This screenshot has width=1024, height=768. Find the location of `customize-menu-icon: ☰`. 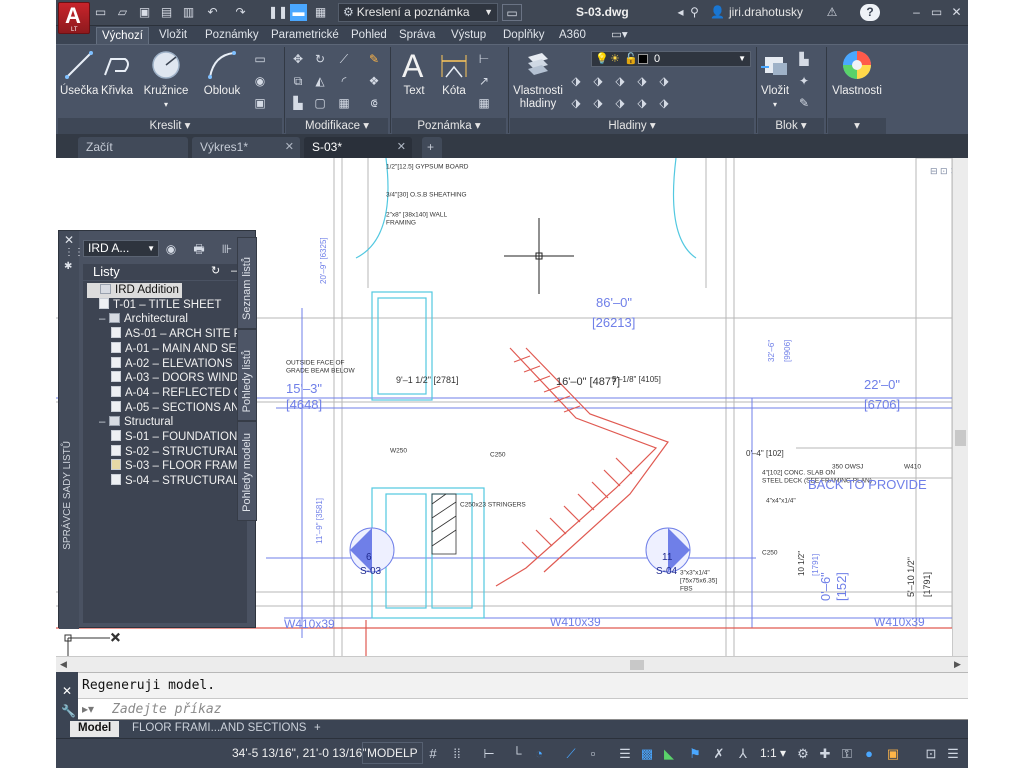

customize-menu-icon: ☰ is located at coordinates (953, 754).